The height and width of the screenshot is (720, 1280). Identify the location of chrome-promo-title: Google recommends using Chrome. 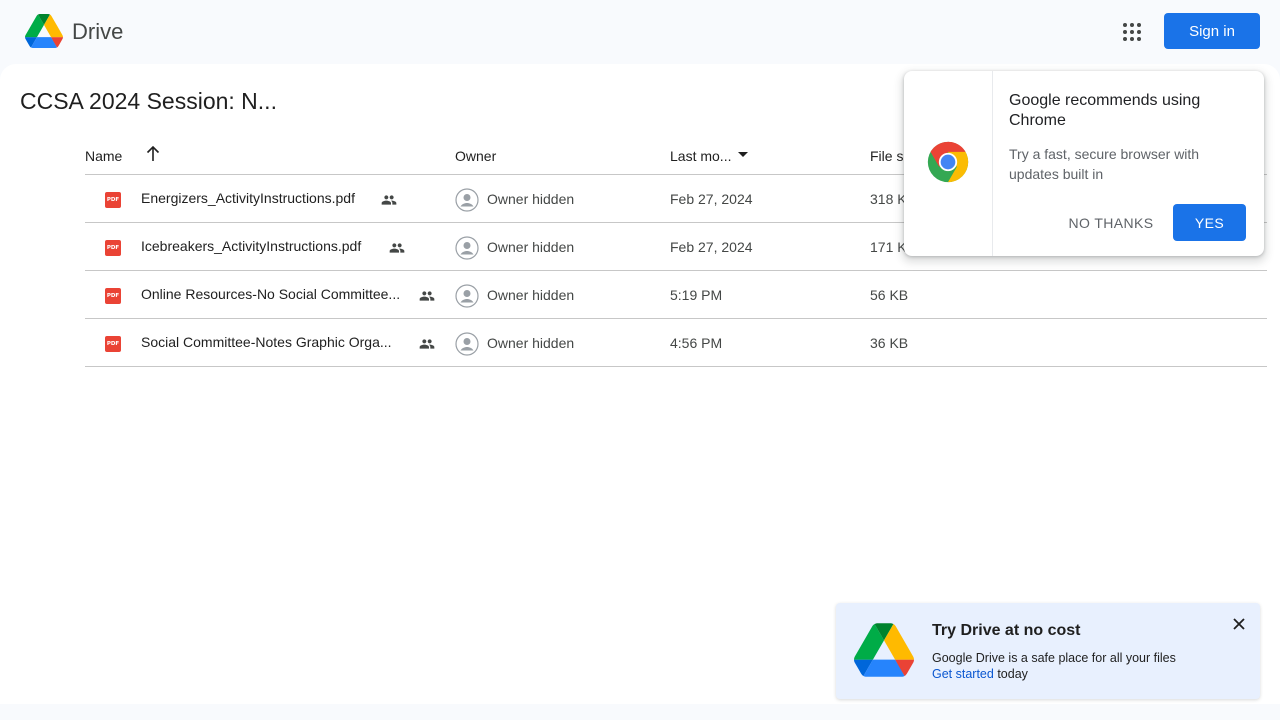
(1105, 110).